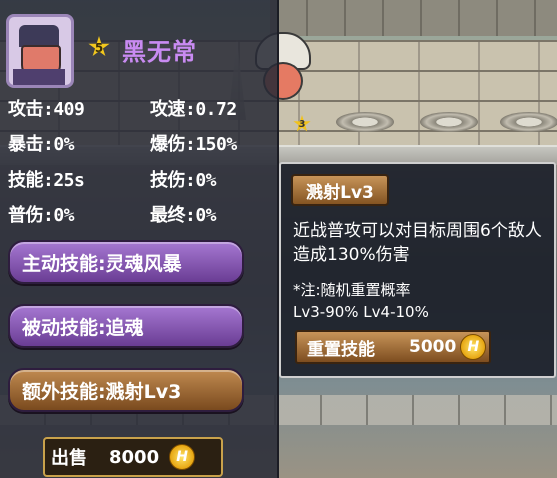 This screenshot has height=478, width=557. I want to click on stat-final-damage: 最终:0%, so click(183, 215).